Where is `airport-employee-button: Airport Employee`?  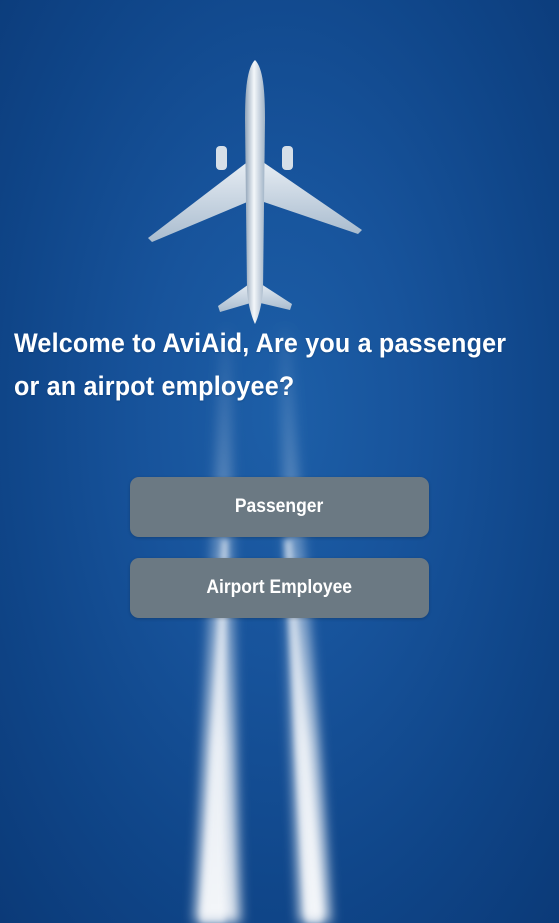 airport-employee-button: Airport Employee is located at coordinates (279, 588).